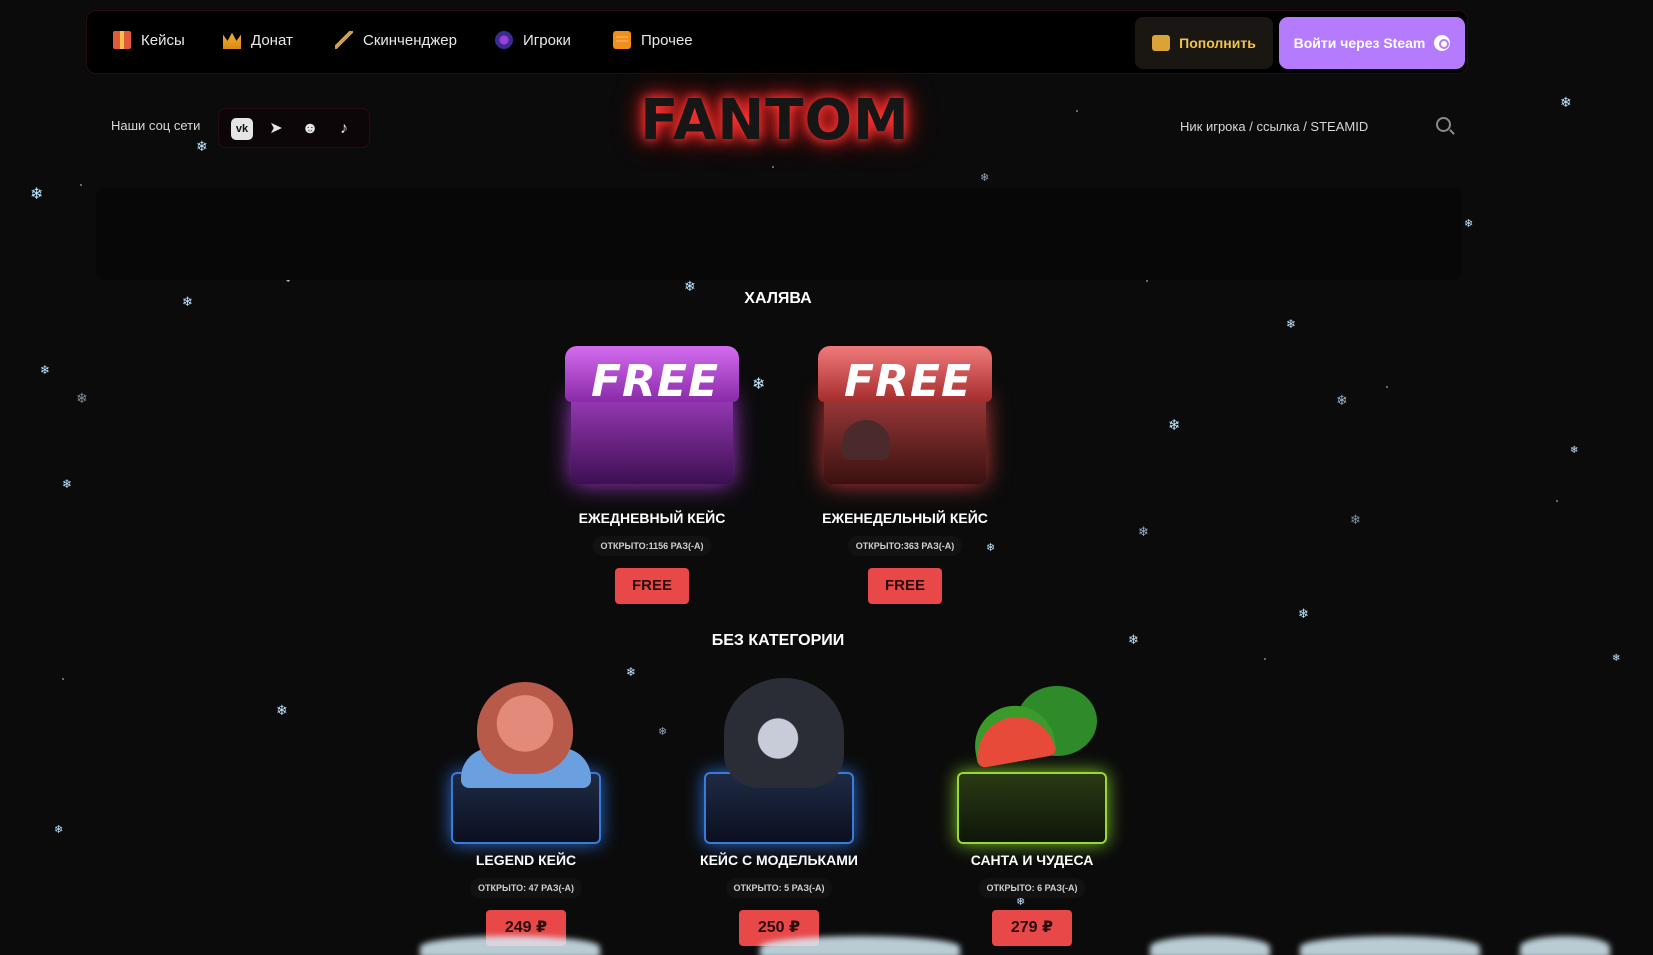 Image resolution: width=1653 pixels, height=955 pixels. I want to click on case-card-legend: LEGEND КЕЙС ОТКРЫТО: 47 РАЗ(-А) 249 ₽, so click(526, 811).